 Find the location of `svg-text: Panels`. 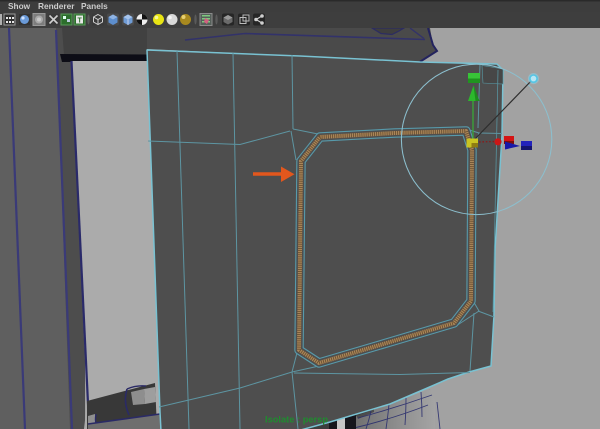

svg-text: Panels is located at coordinates (94, 6).